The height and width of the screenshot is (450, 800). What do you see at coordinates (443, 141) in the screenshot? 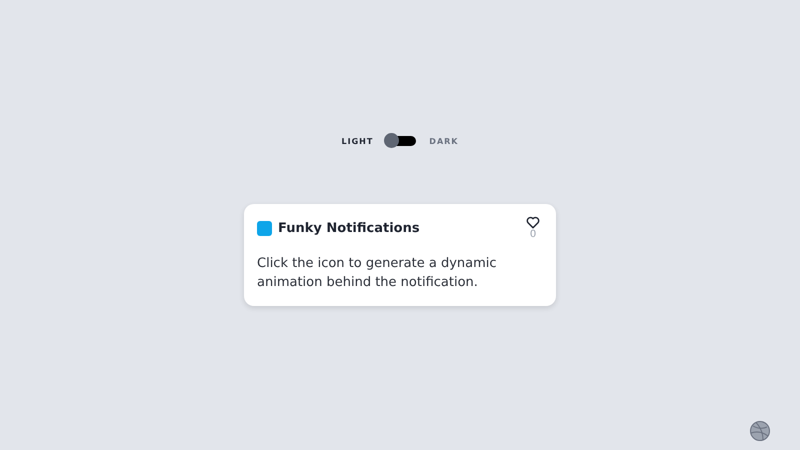
I see `dark-label: DARK` at bounding box center [443, 141].